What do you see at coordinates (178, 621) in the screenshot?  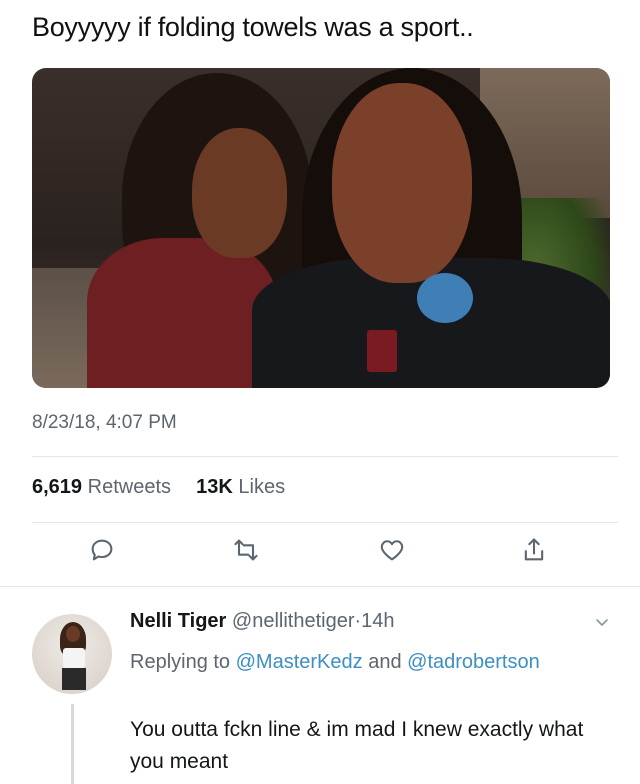 I see `reply-author-name: Nelli Tiger` at bounding box center [178, 621].